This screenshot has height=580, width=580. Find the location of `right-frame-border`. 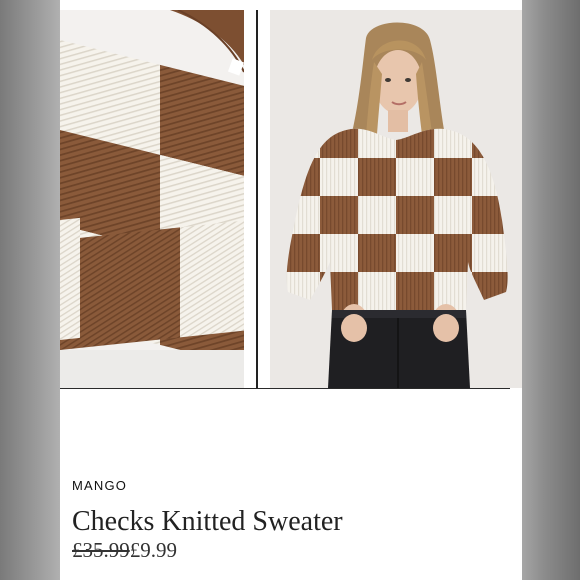

right-frame-border is located at coordinates (550, 290).